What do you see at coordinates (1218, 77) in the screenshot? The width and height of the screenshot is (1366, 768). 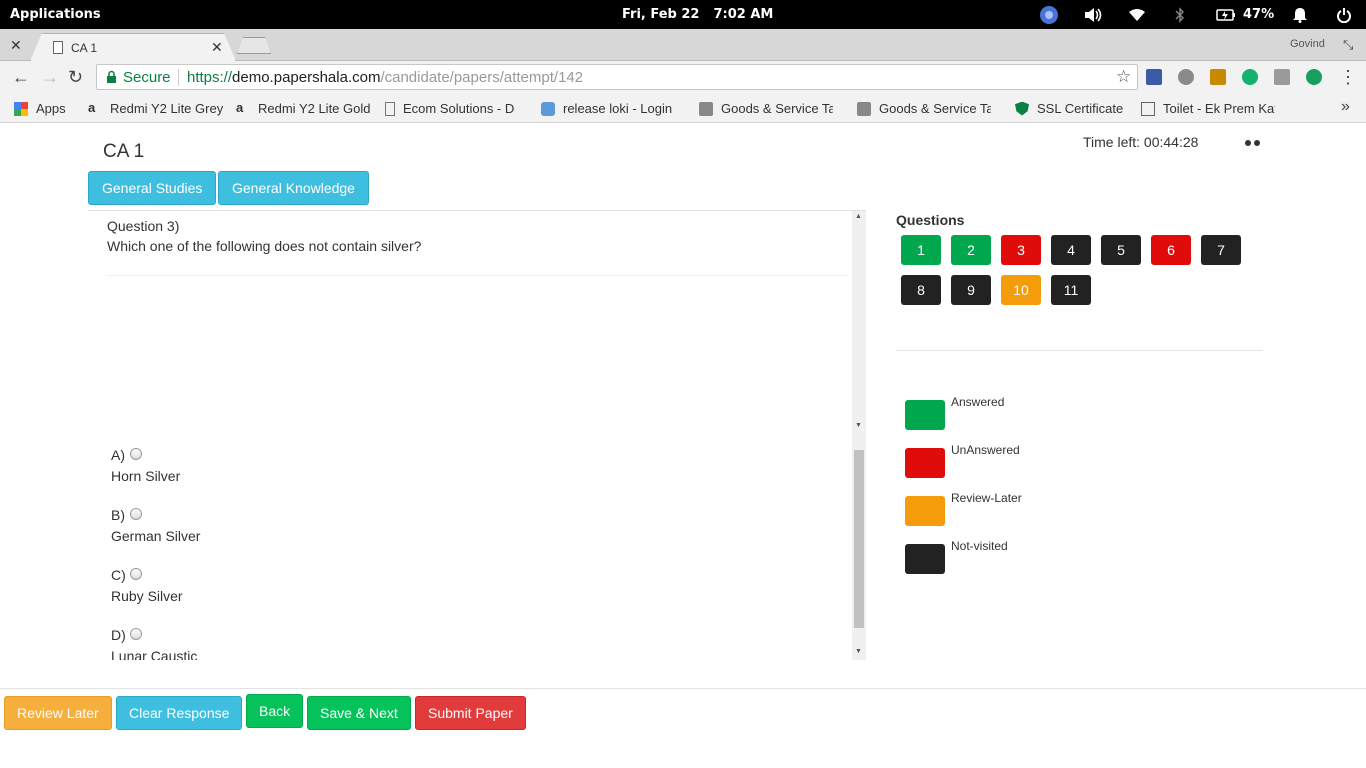 I see `extension-hammer-icon` at bounding box center [1218, 77].